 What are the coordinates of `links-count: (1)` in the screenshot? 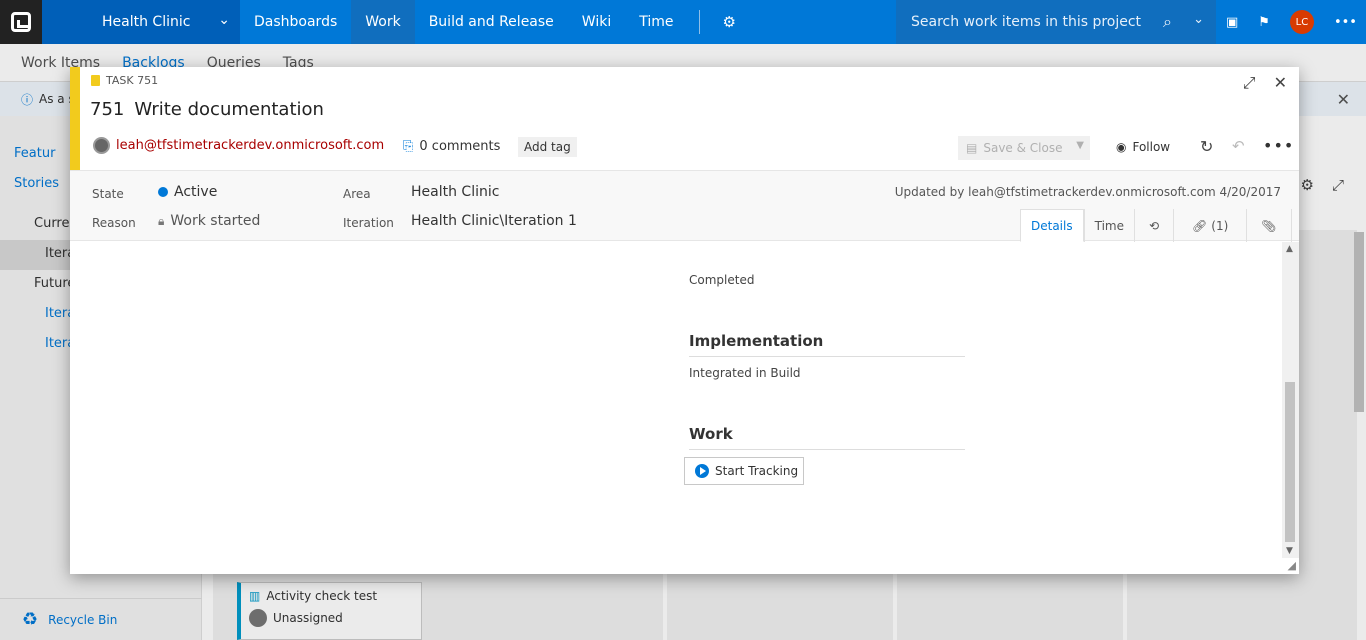 It's located at (1220, 225).